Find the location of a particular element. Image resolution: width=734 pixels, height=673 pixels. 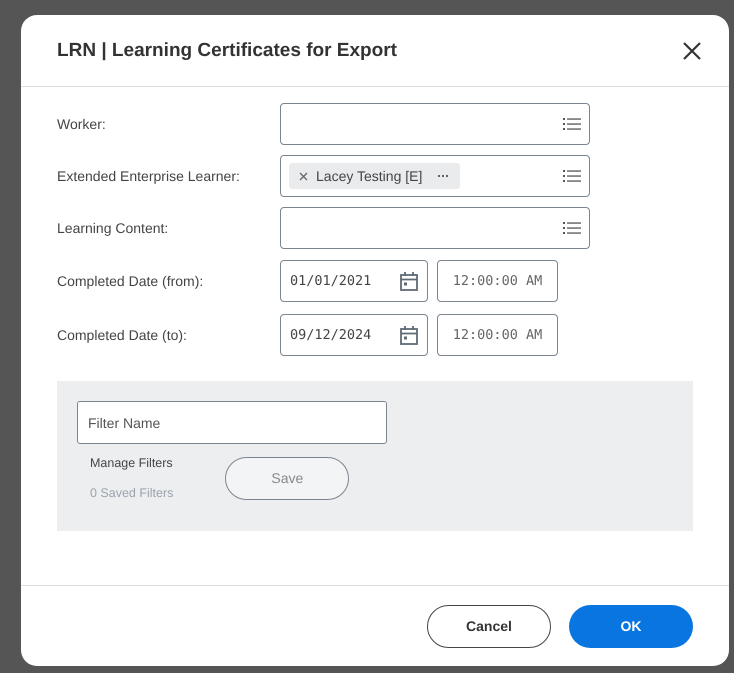

remove-icon is located at coordinates (303, 176).